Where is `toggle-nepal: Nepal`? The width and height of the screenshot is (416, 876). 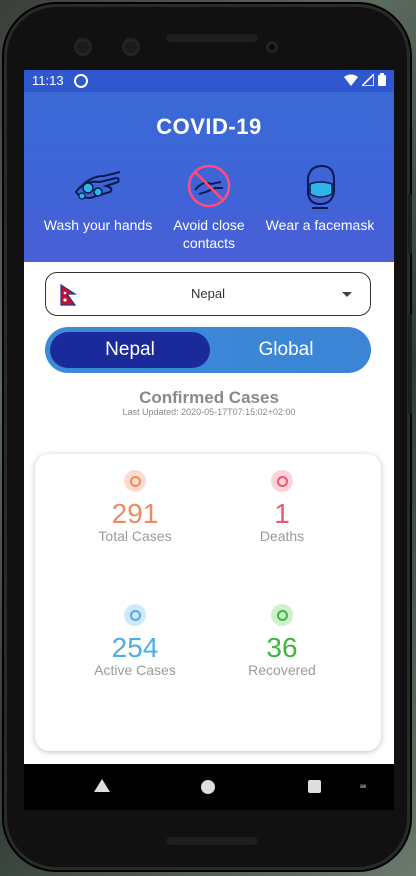 toggle-nepal: Nepal is located at coordinates (130, 350).